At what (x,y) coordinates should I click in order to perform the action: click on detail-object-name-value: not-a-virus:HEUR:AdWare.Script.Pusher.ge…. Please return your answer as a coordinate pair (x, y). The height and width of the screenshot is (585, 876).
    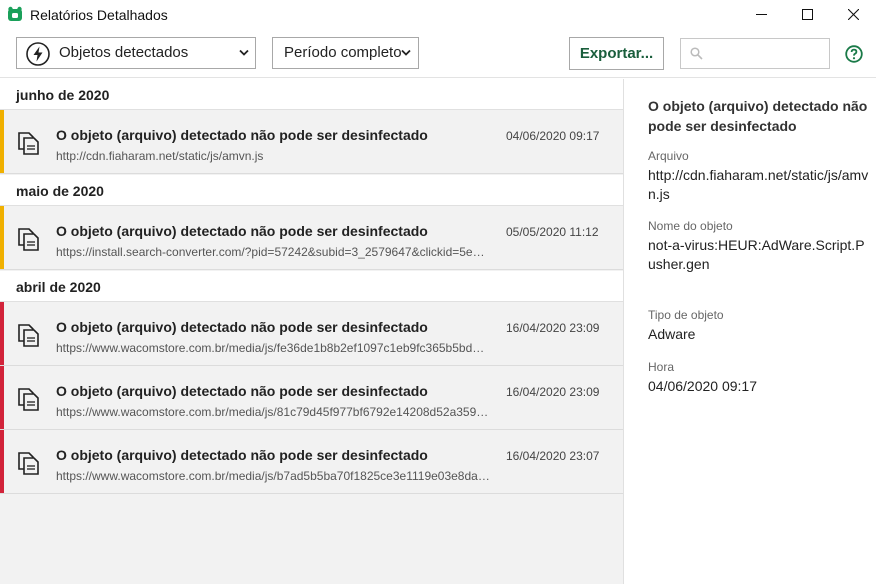
    Looking at the image, I should click on (756, 254).